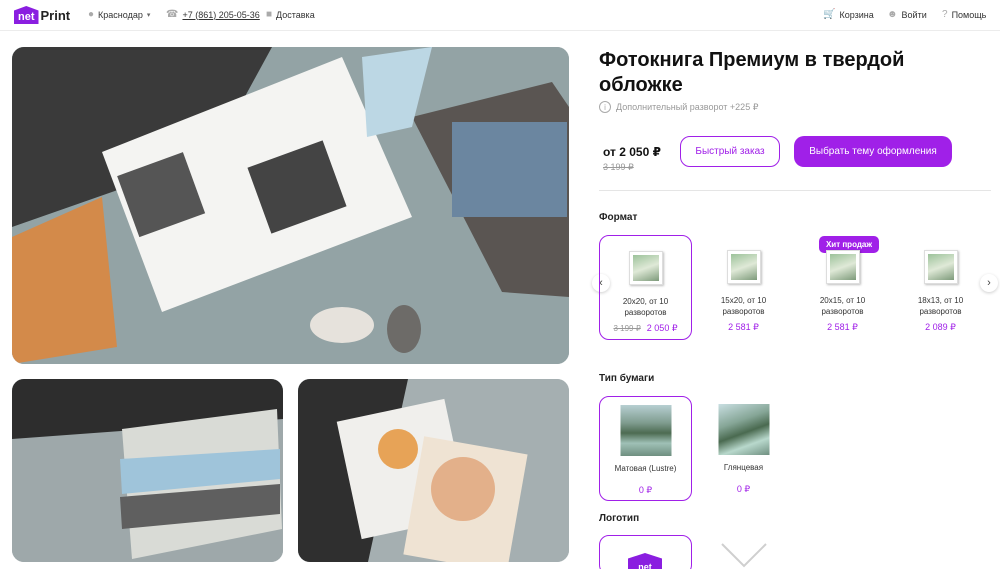 The width and height of the screenshot is (1000, 569). Describe the element at coordinates (743, 467) in the screenshot. I see `paper-label: Глянцевая` at that location.